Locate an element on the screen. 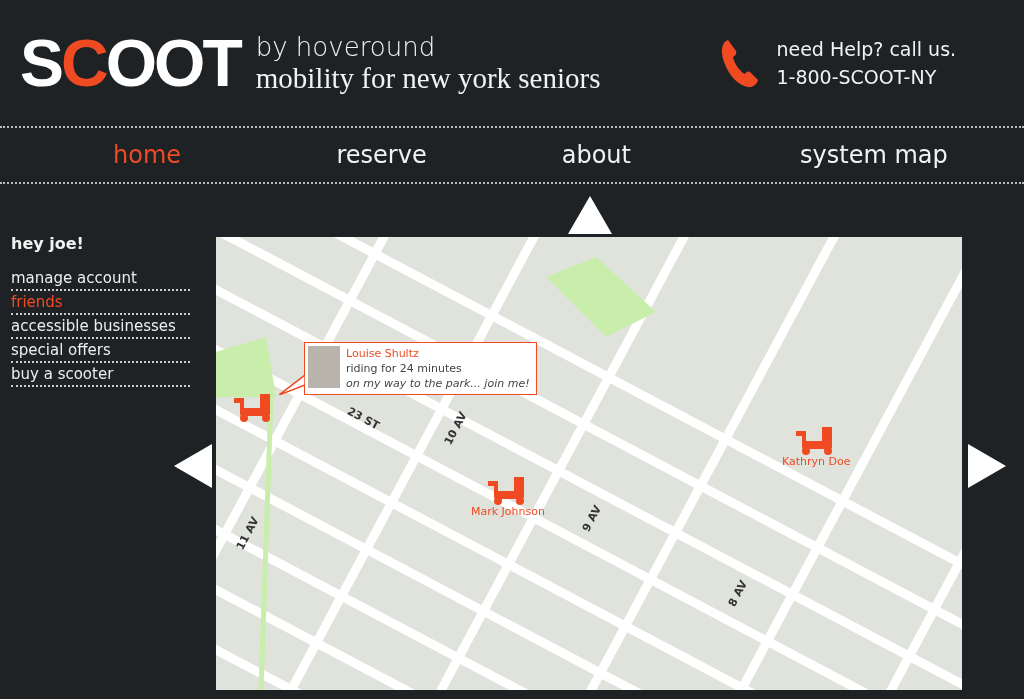 The image size is (1024, 699). sidebar-link: manage account is located at coordinates (100, 279).